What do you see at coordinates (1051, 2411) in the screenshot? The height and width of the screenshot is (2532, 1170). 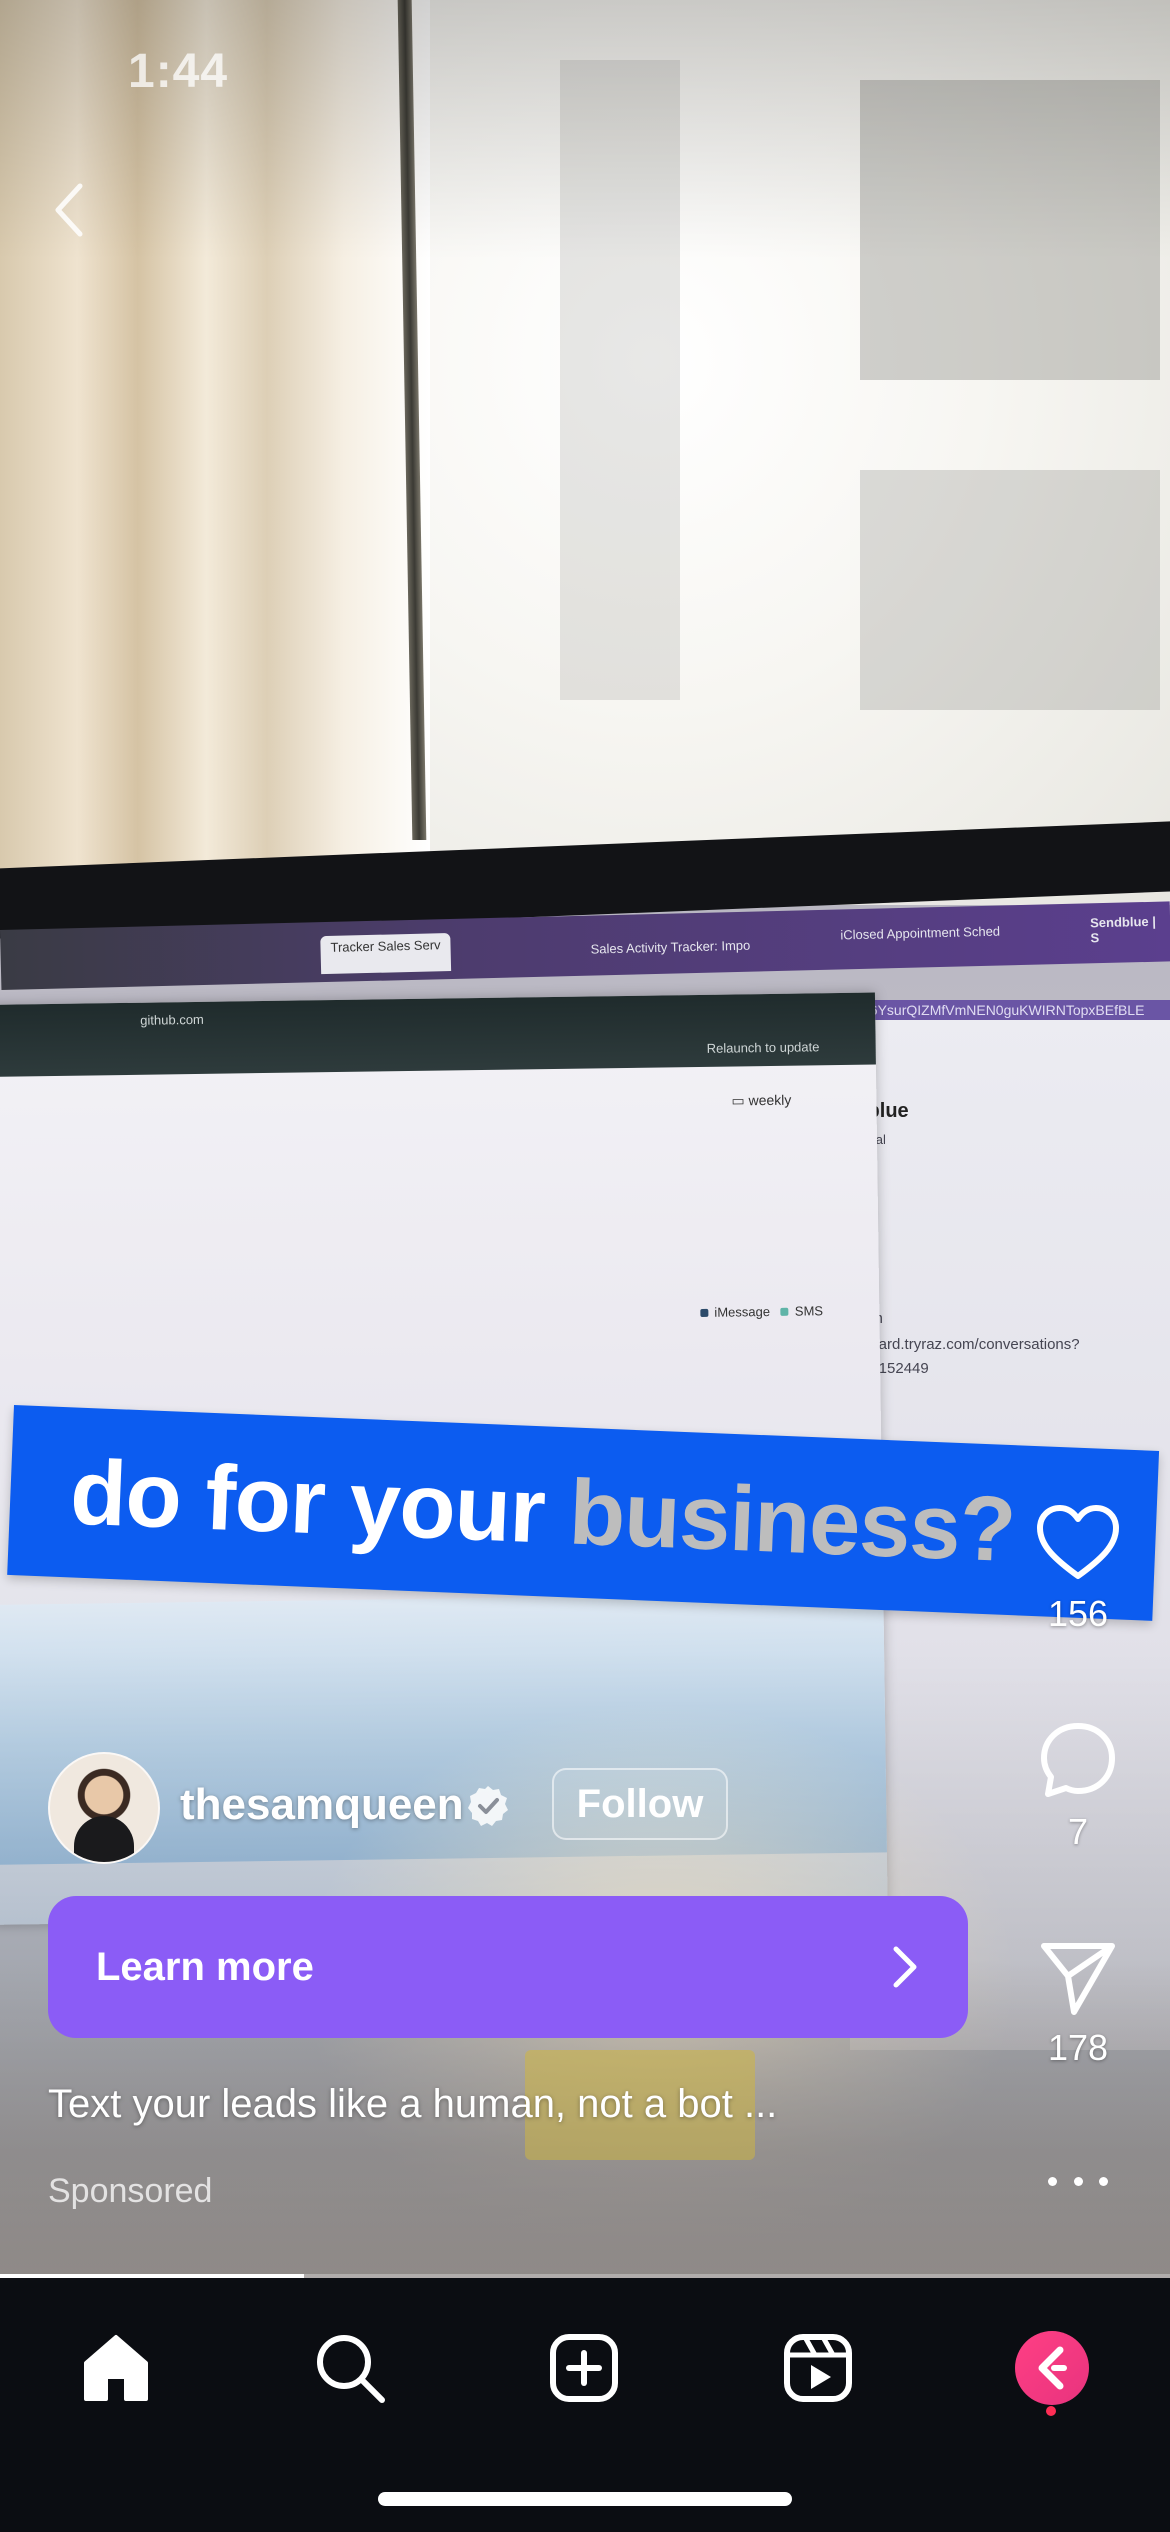 I see `notification-dot` at bounding box center [1051, 2411].